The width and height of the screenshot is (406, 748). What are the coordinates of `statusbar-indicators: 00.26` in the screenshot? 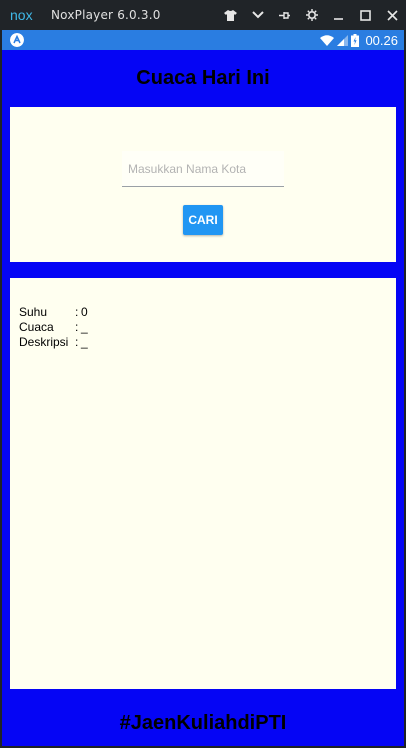 It's located at (359, 40).